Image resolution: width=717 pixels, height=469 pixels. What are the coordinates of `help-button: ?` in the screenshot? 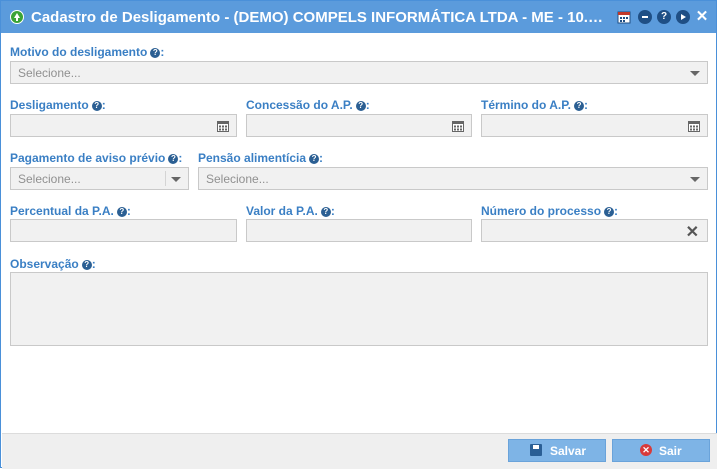 It's located at (664, 17).